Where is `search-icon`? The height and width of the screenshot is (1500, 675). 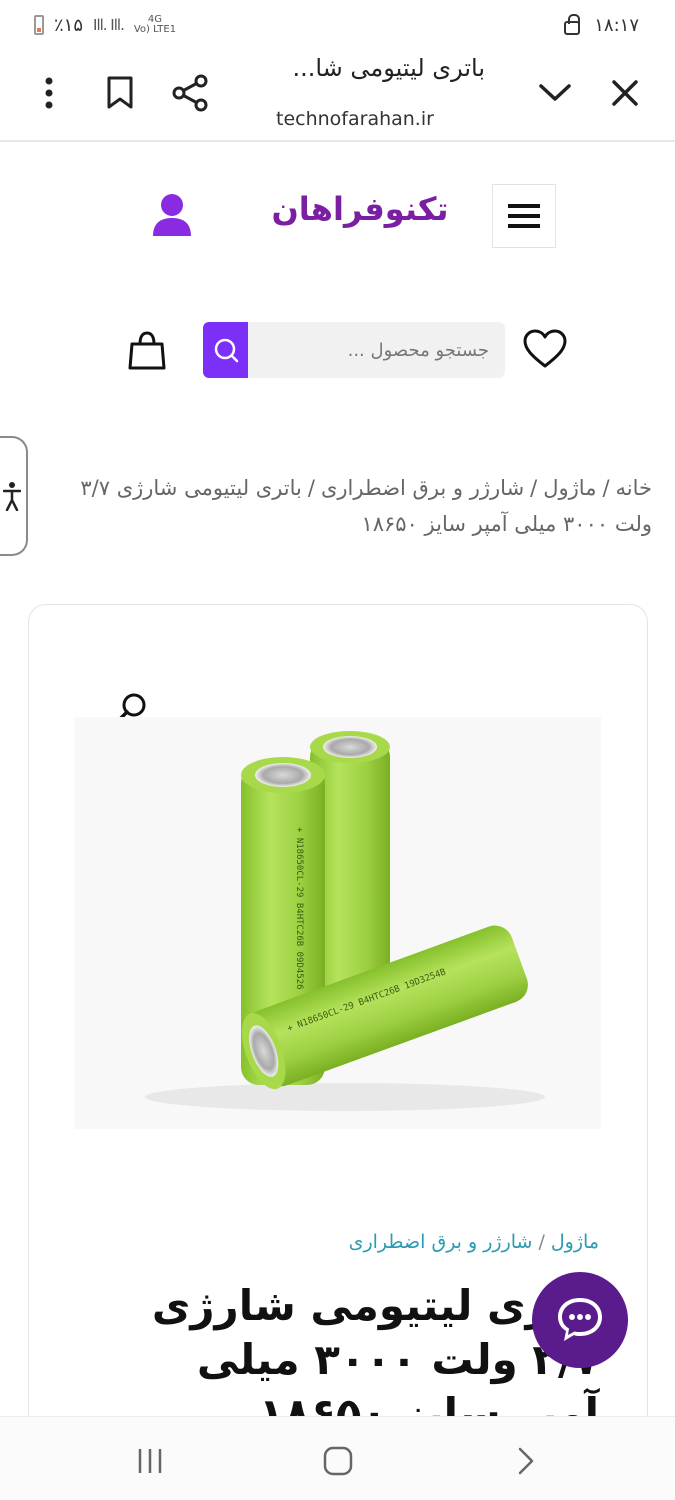 search-icon is located at coordinates (226, 350).